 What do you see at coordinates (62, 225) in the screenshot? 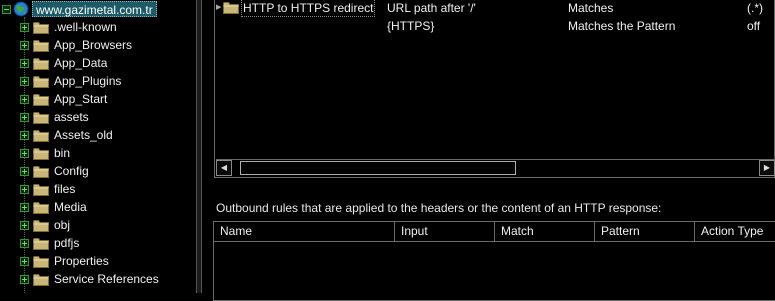
I see `tree-item-label: obj` at bounding box center [62, 225].